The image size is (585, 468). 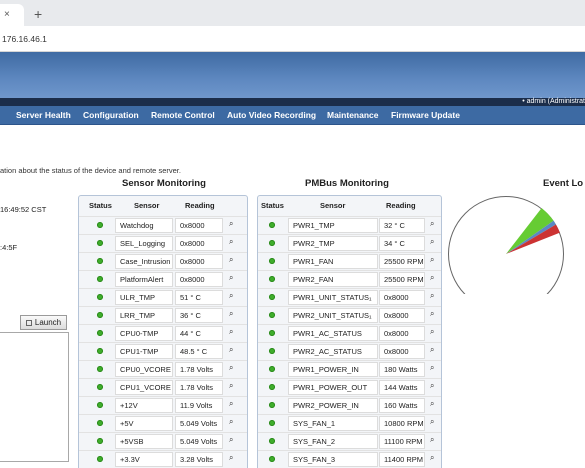 What do you see at coordinates (7, 14) in the screenshot?
I see `close-tab-icon: ×` at bounding box center [7, 14].